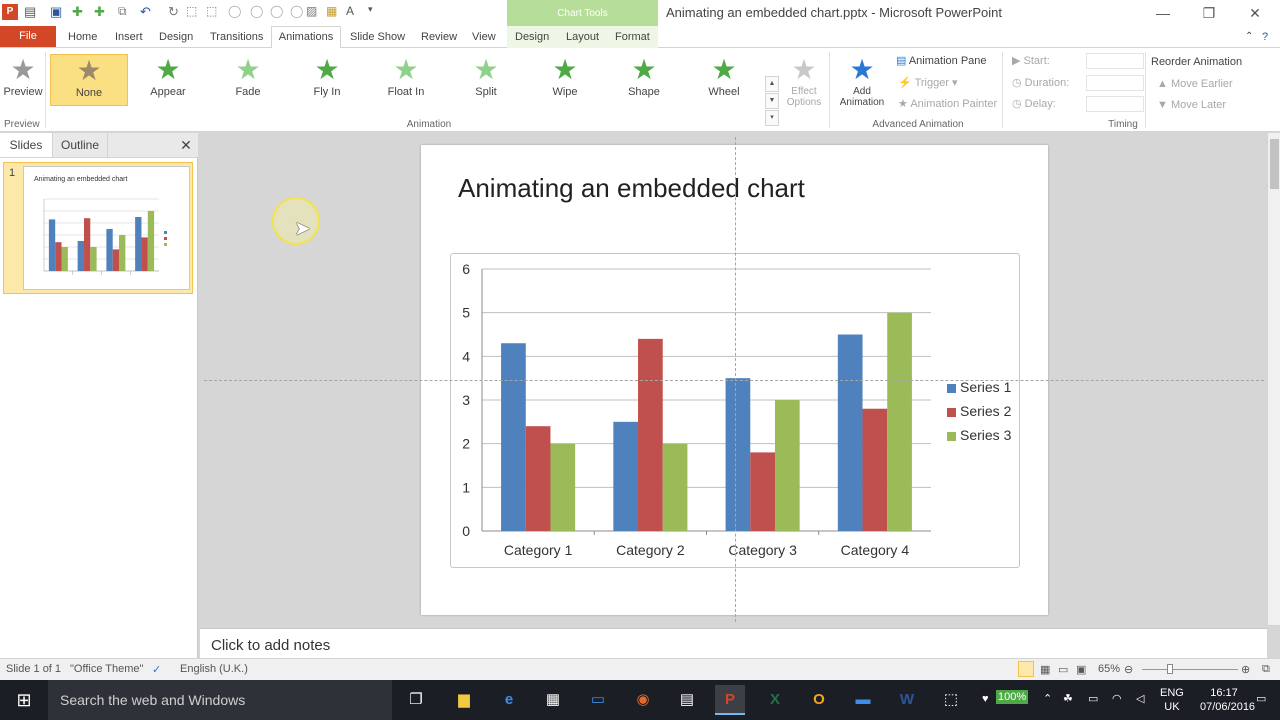 Image resolution: width=1280 pixels, height=720 pixels. I want to click on animation-split: ★ Split, so click(486, 80).